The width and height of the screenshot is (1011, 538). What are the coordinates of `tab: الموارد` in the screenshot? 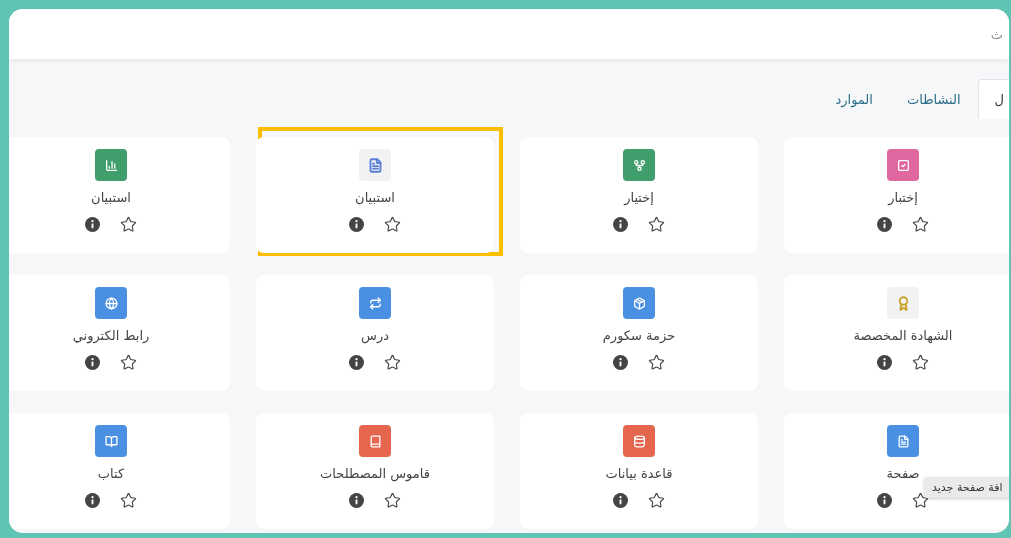 It's located at (854, 99).